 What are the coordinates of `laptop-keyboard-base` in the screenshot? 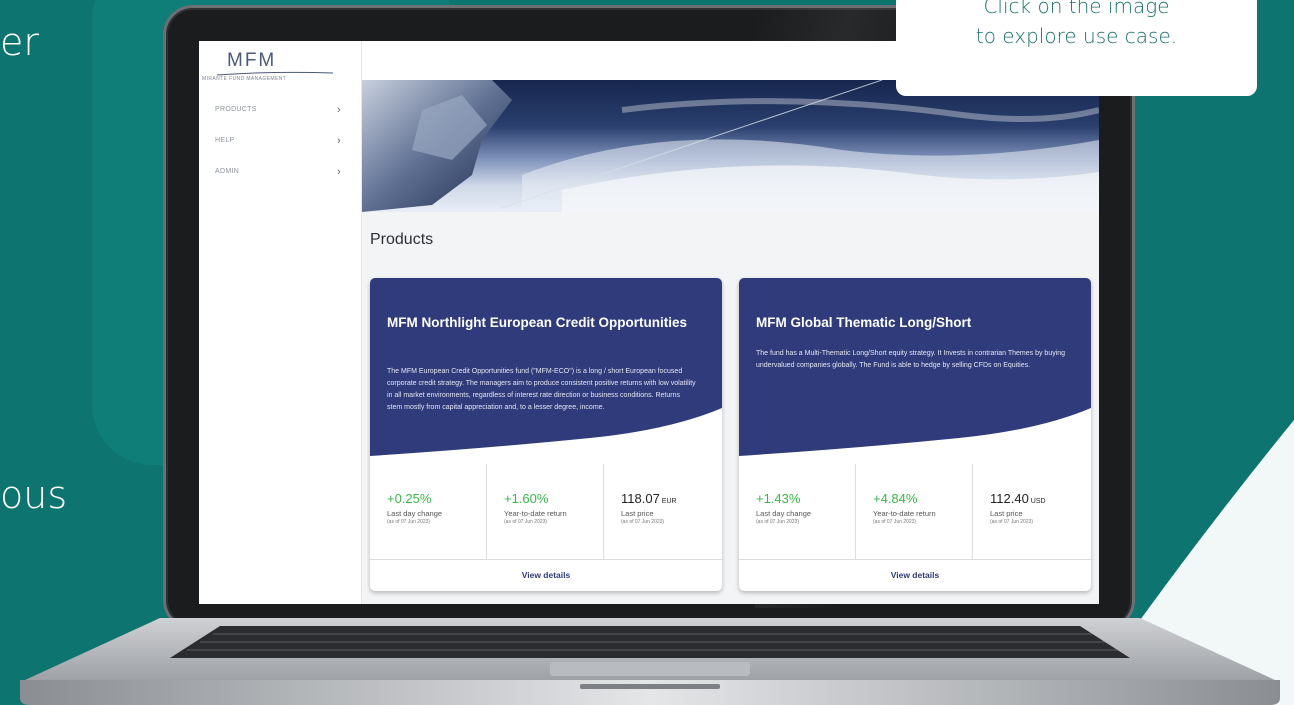 It's located at (650, 661).